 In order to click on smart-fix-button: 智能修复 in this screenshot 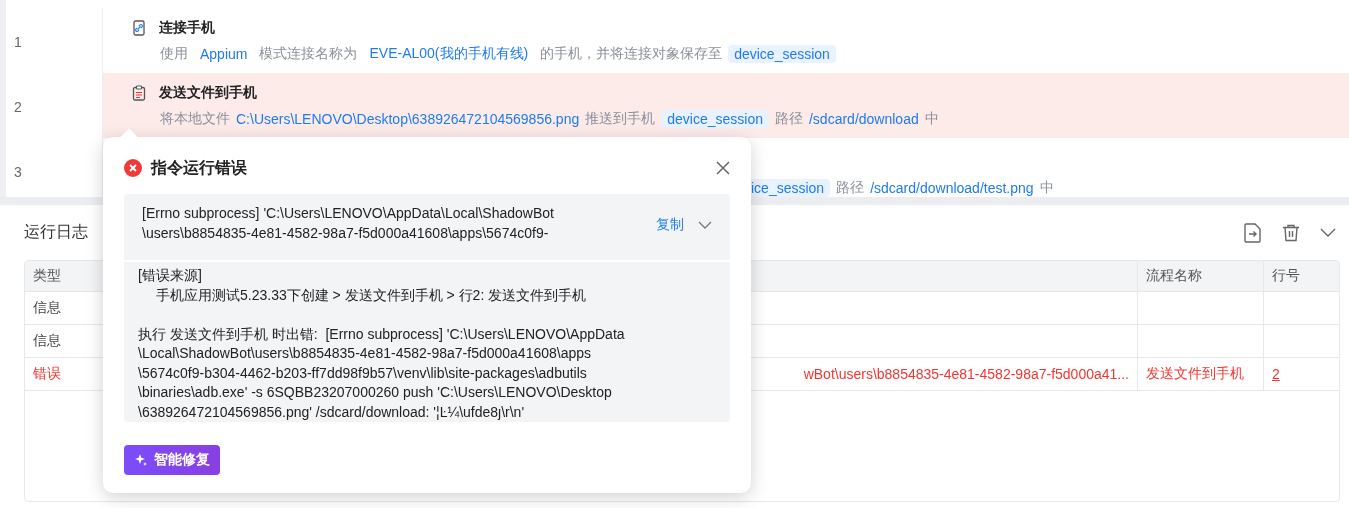, I will do `click(172, 460)`.